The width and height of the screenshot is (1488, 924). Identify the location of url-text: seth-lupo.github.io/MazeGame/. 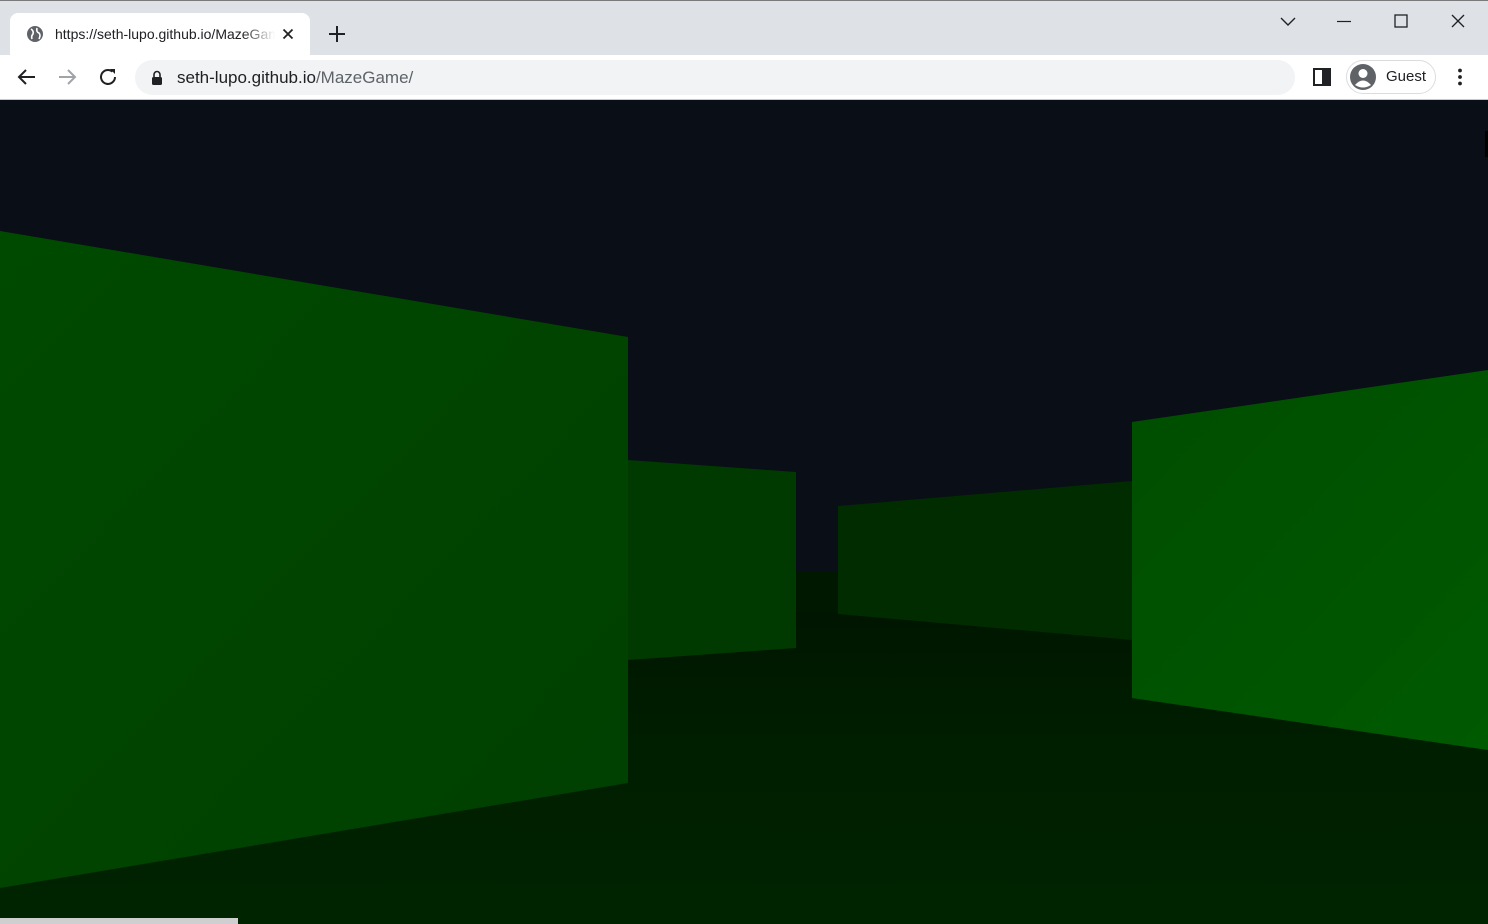
(295, 78).